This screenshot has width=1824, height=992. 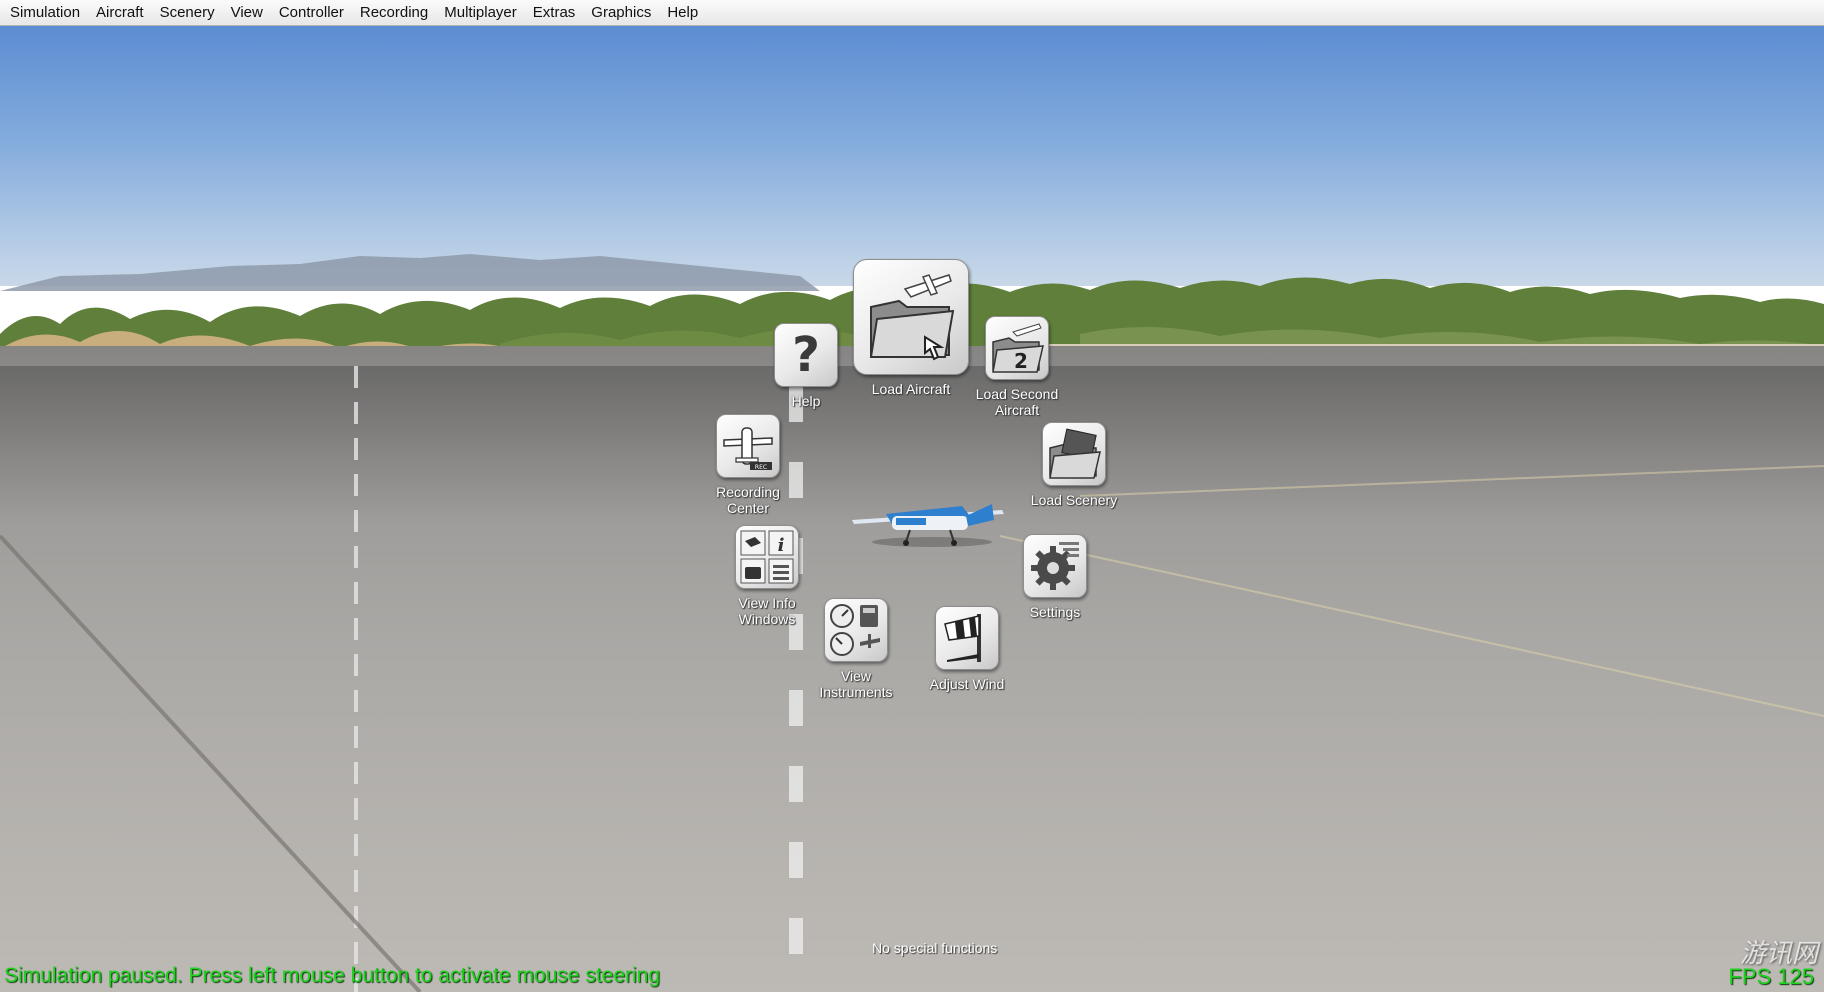 I want to click on second-aircraft-number: 2, so click(x=1021, y=361).